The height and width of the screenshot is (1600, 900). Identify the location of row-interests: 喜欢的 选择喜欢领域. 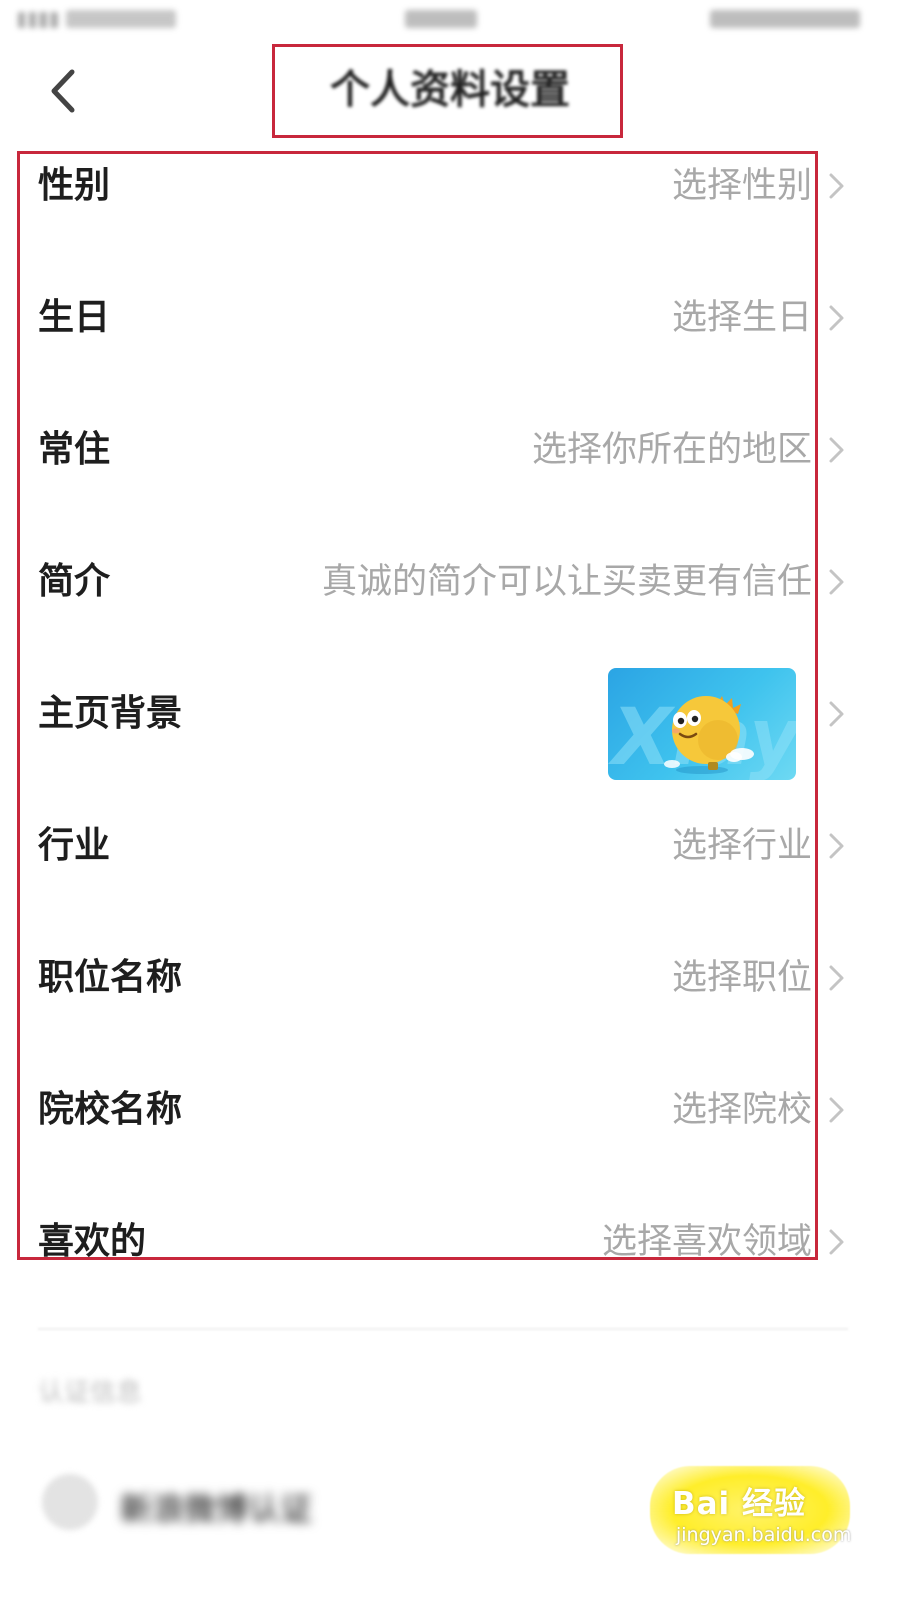
(450, 1242).